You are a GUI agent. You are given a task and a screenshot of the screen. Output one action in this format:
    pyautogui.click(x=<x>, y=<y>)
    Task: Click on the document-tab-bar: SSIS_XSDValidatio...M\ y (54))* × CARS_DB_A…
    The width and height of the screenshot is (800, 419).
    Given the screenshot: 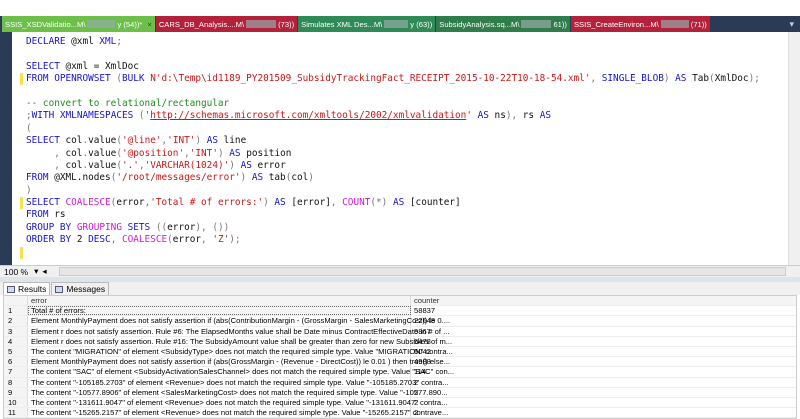 What is the action you would take?
    pyautogui.click(x=400, y=24)
    